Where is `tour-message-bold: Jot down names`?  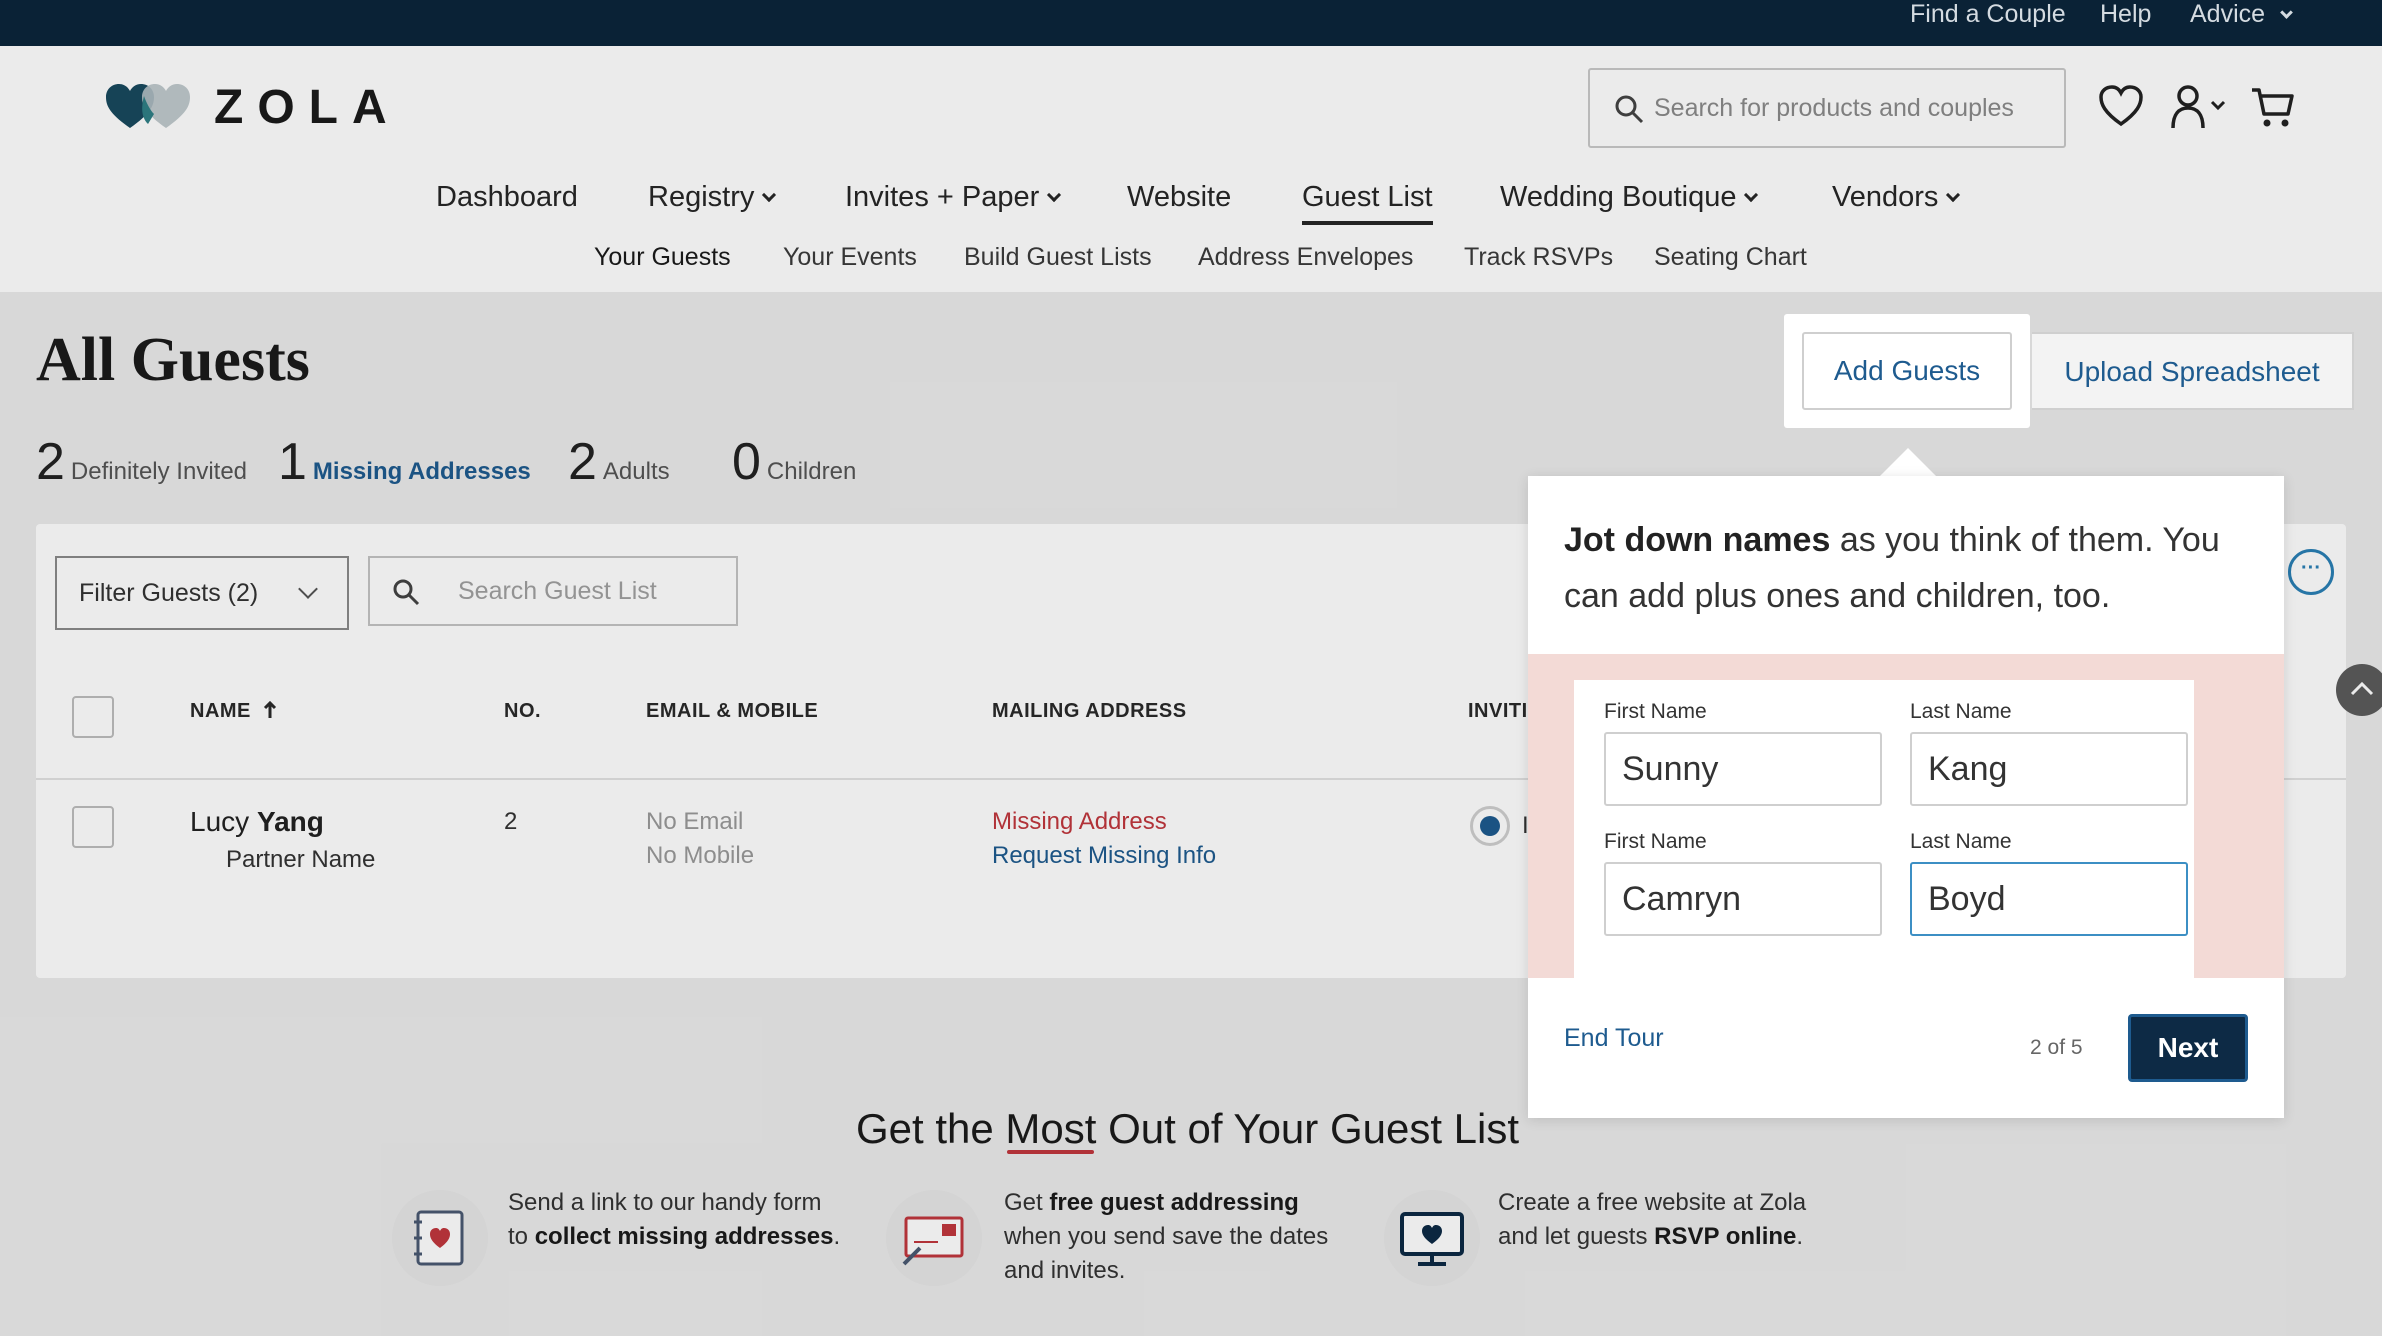
tour-message-bold: Jot down names is located at coordinates (1697, 540).